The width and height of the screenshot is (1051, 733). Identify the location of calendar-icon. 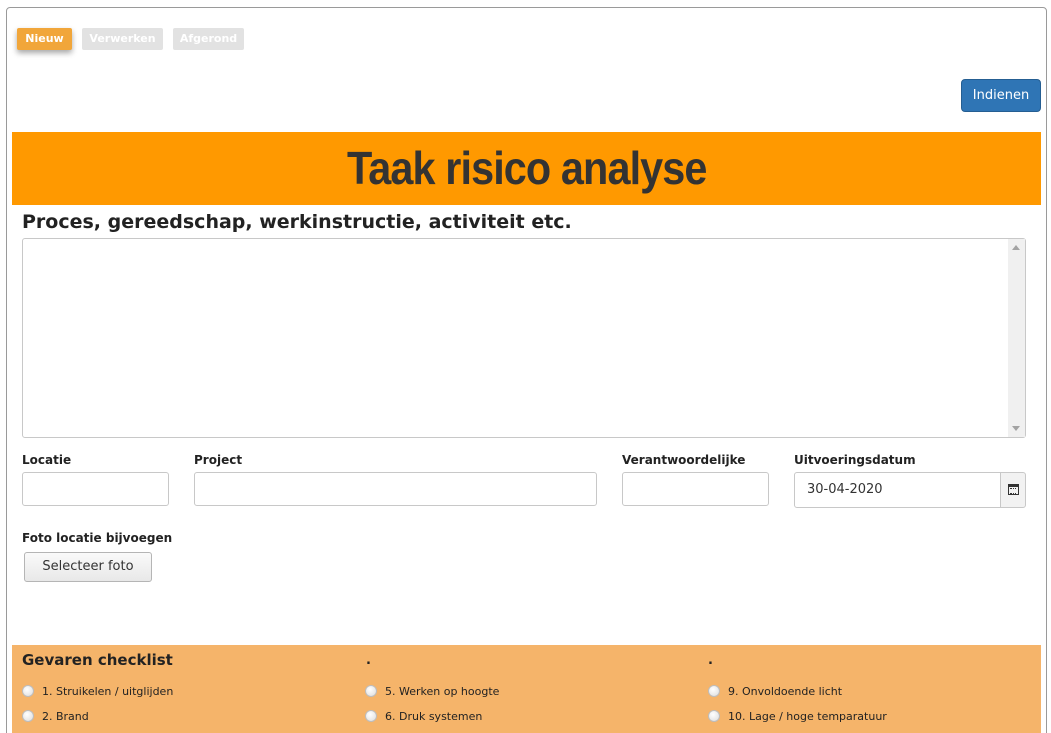
(1013, 489).